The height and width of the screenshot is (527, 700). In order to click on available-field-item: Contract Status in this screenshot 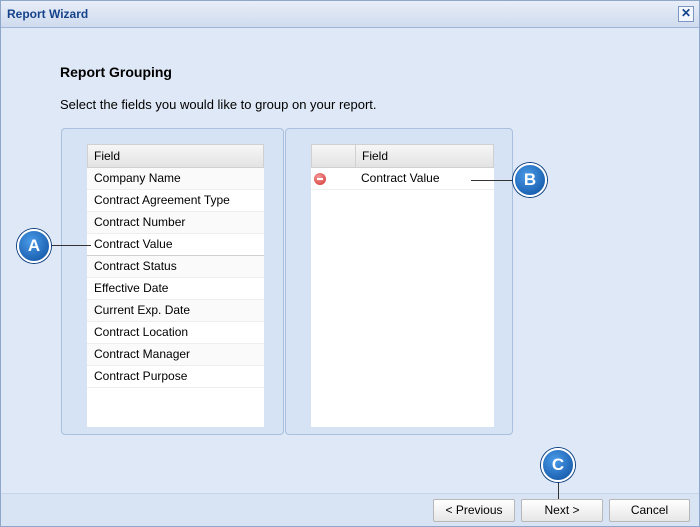, I will do `click(175, 267)`.